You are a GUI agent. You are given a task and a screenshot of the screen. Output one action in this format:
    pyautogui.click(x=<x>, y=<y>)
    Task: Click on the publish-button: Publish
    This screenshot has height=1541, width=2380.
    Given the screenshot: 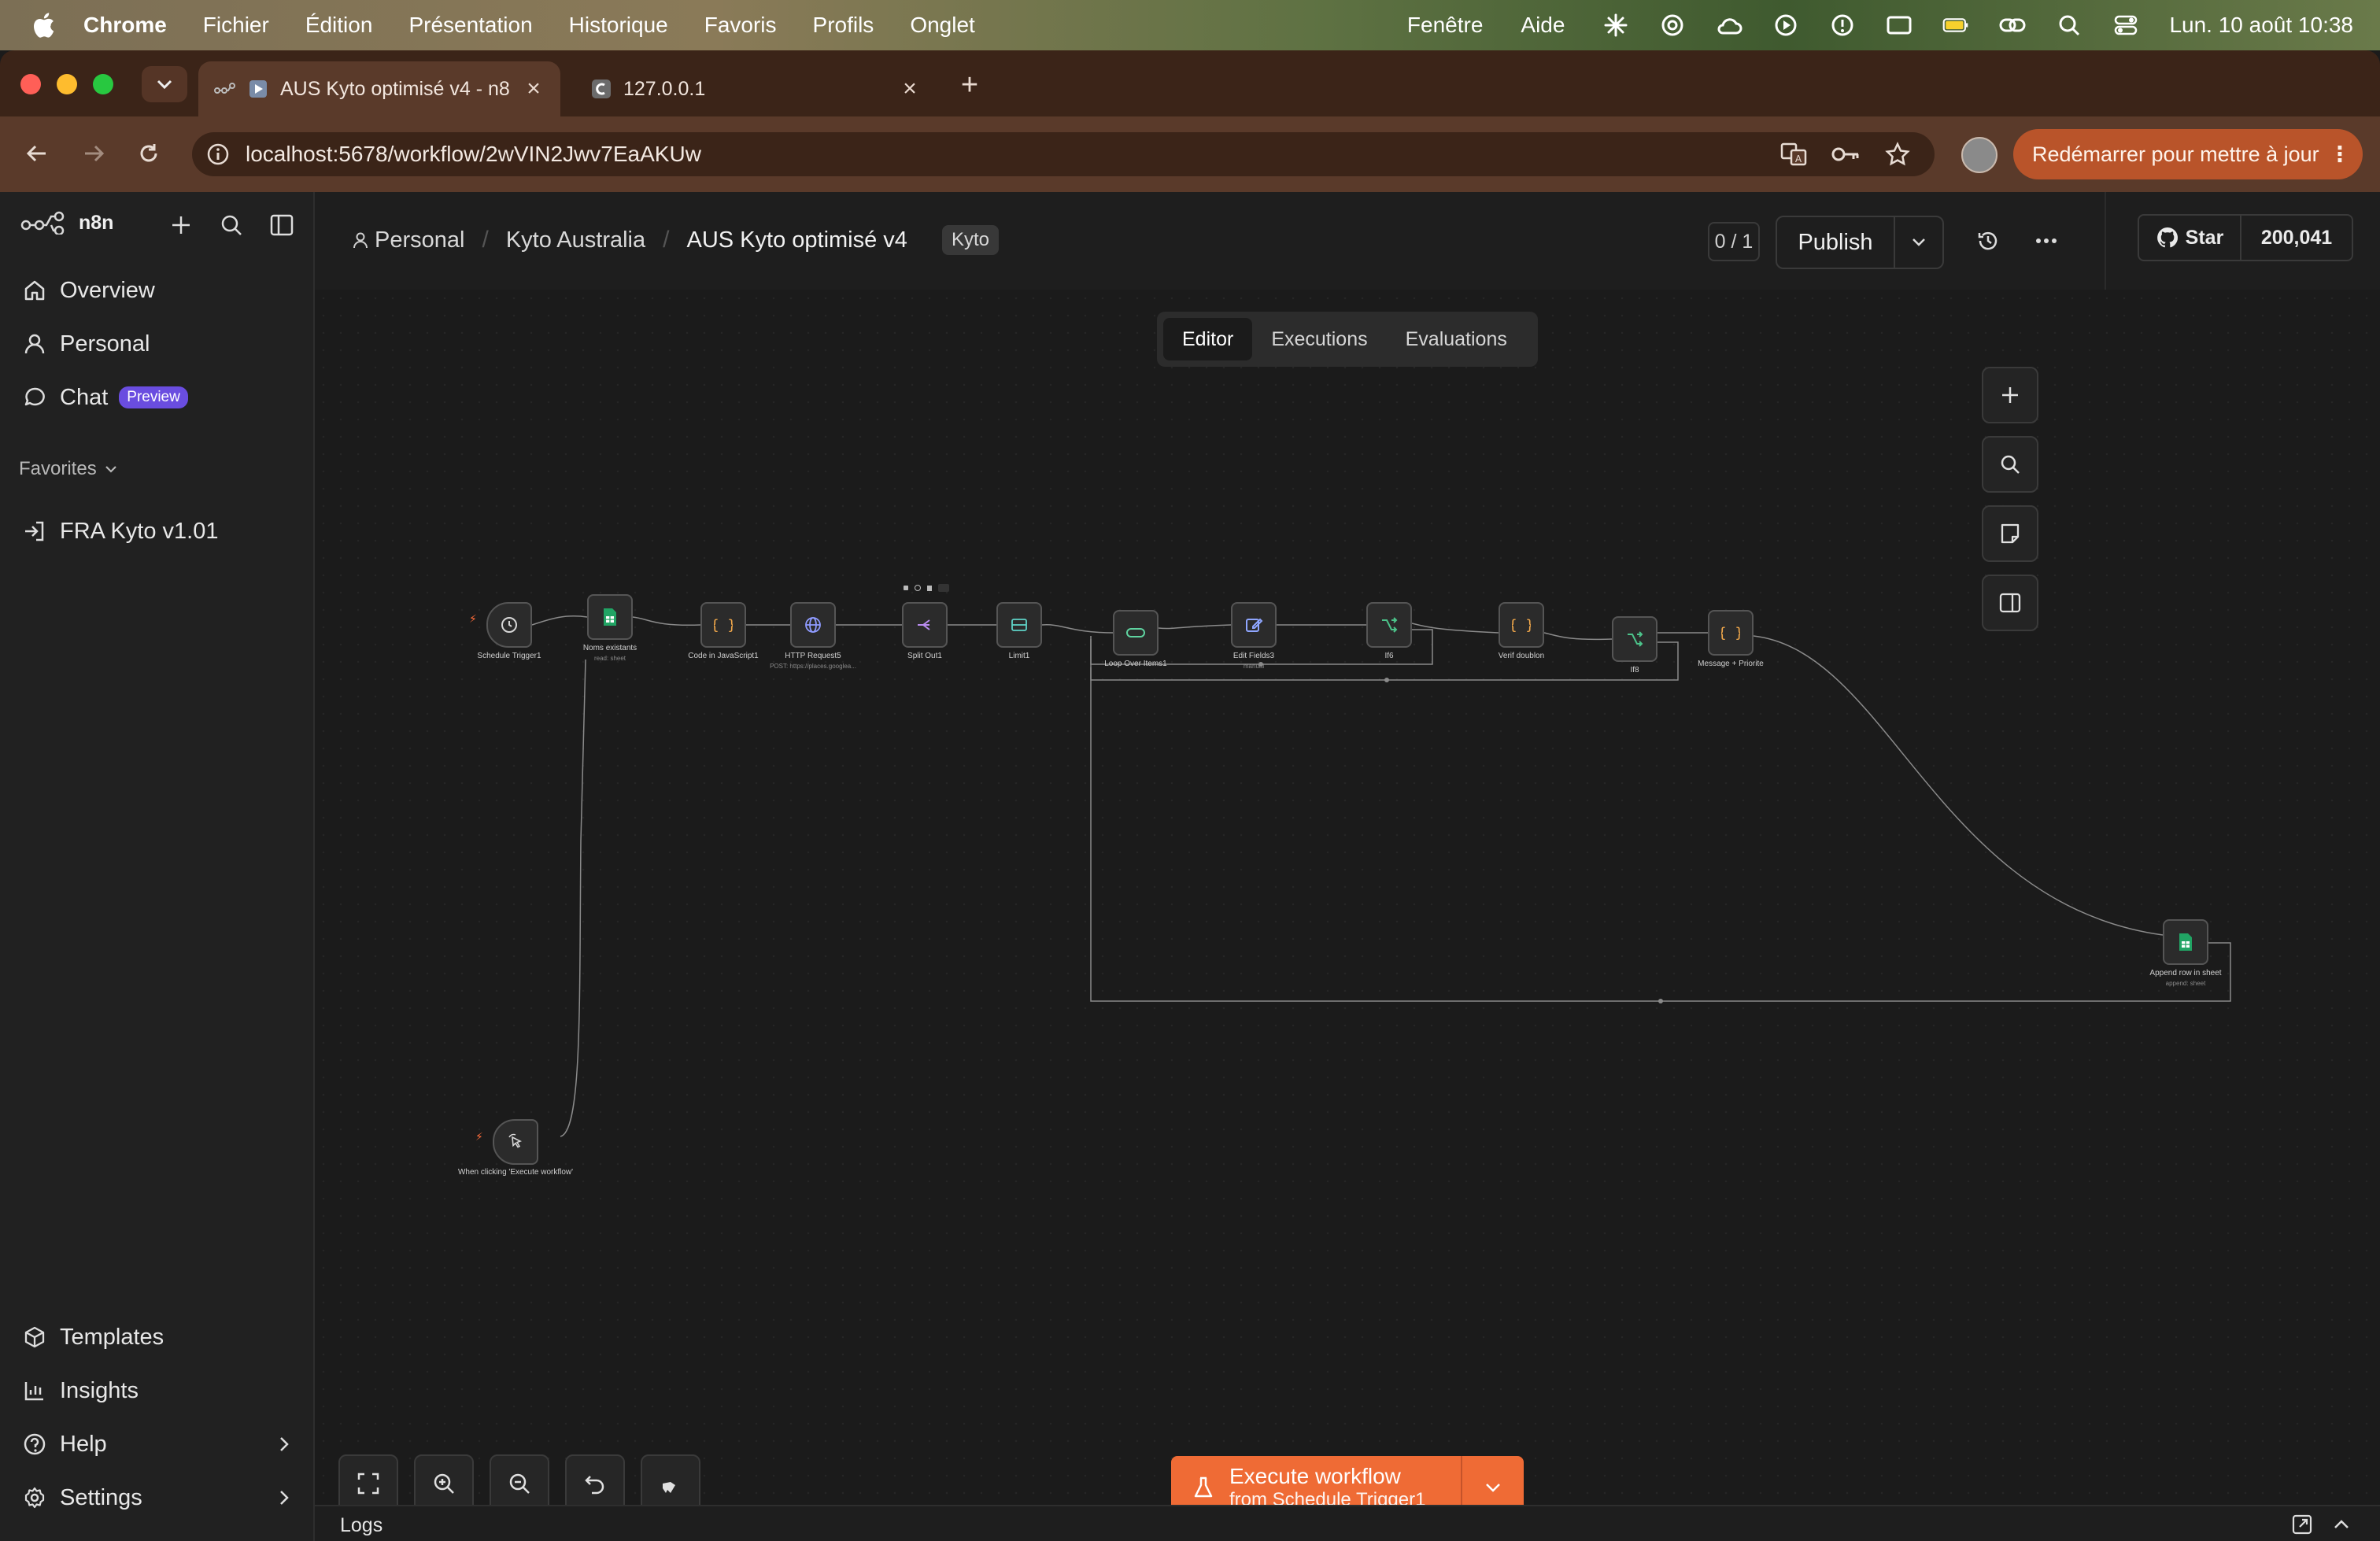 What is the action you would take?
    pyautogui.click(x=1836, y=242)
    